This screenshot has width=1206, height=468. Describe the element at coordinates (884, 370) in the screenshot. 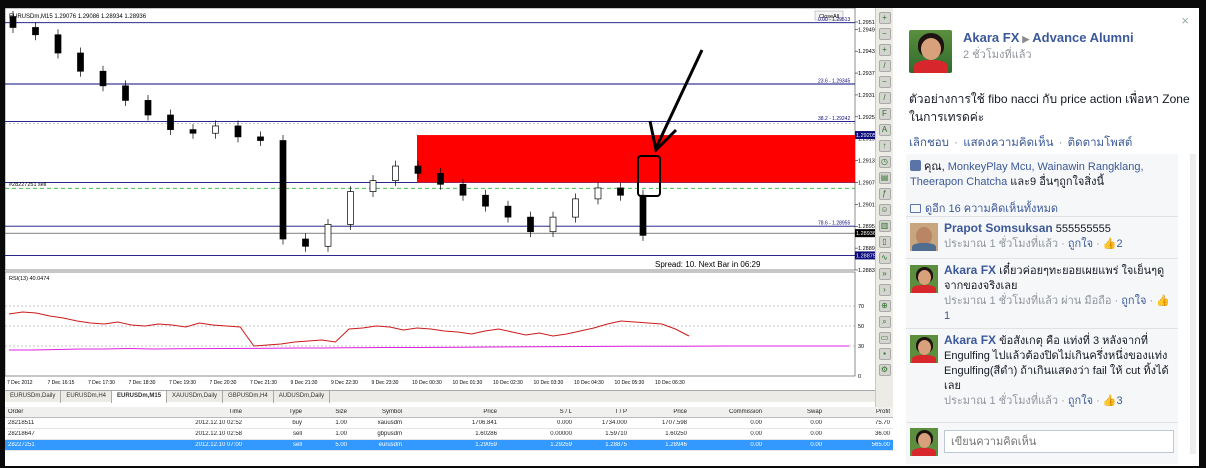

I see `settings-icon: ⚙` at that location.